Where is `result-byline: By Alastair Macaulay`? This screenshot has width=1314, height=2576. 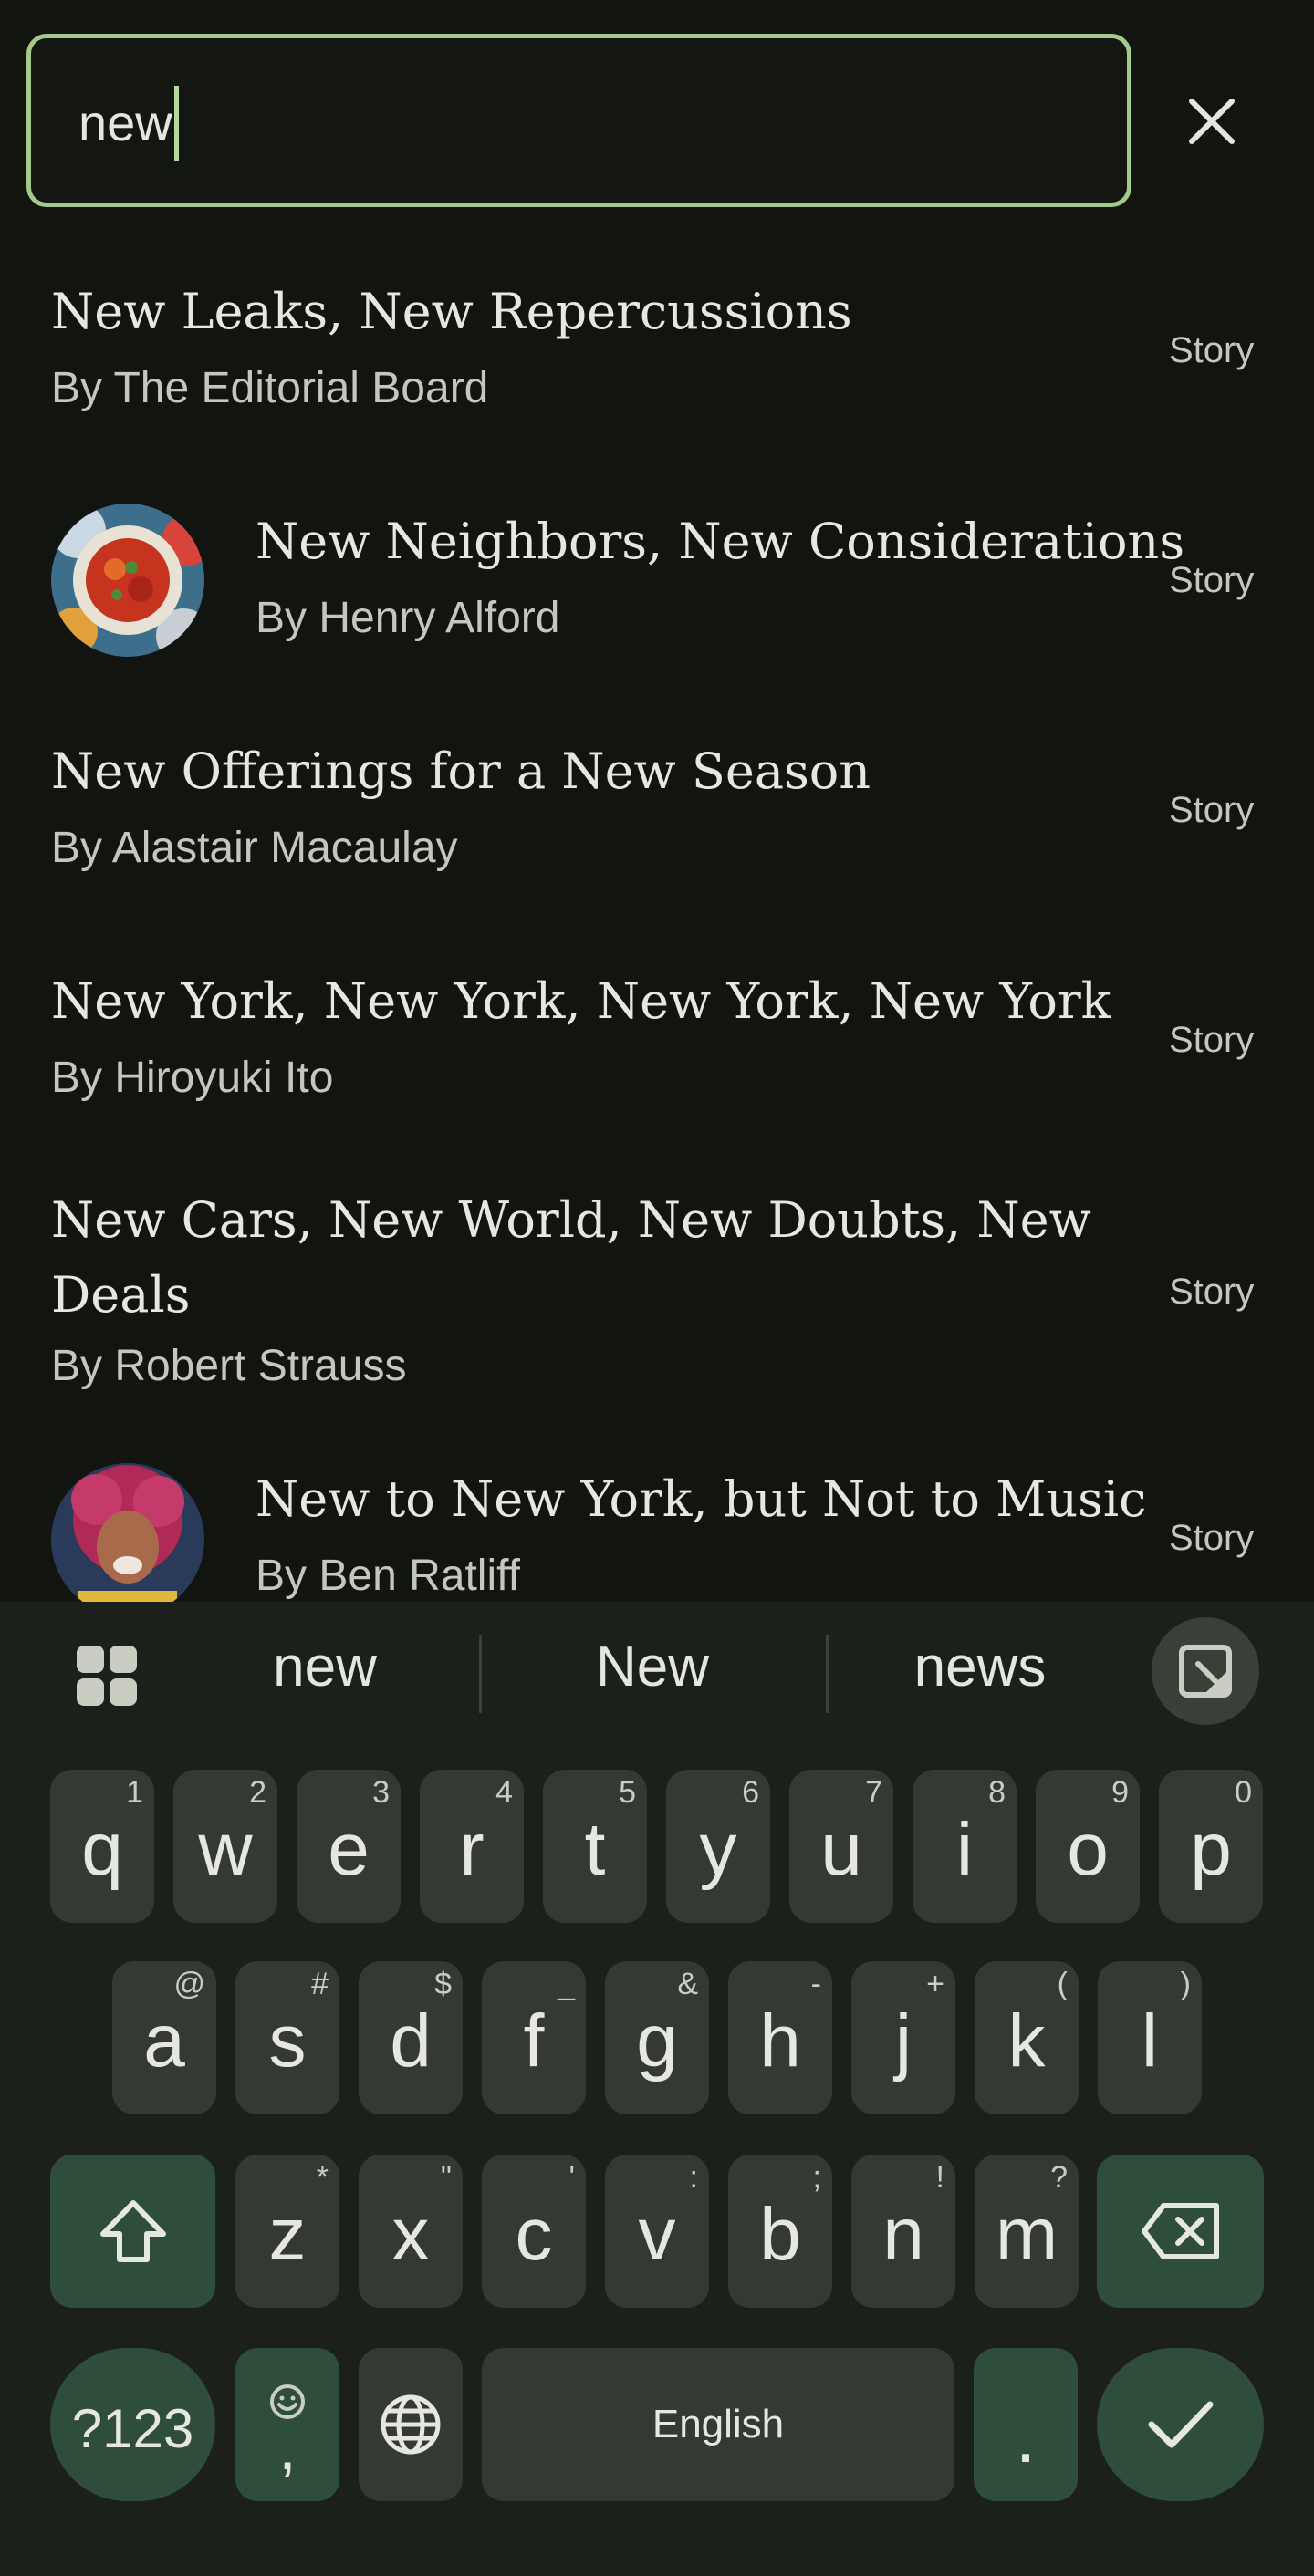 result-byline: By Alastair Macaulay is located at coordinates (254, 848).